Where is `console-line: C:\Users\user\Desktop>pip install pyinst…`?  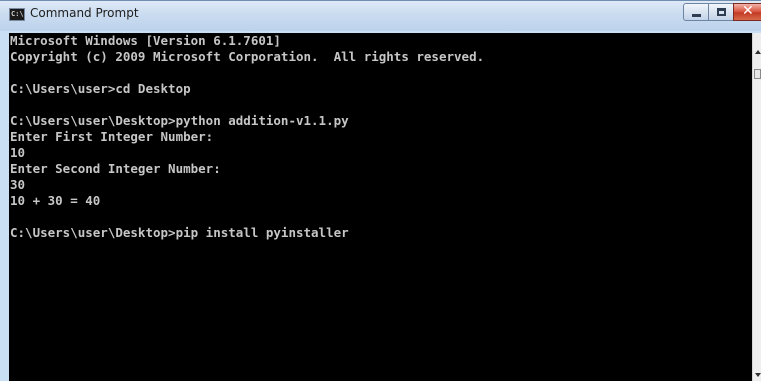
console-line: C:\Users\user\Desktop>pip install pyinst… is located at coordinates (179, 232).